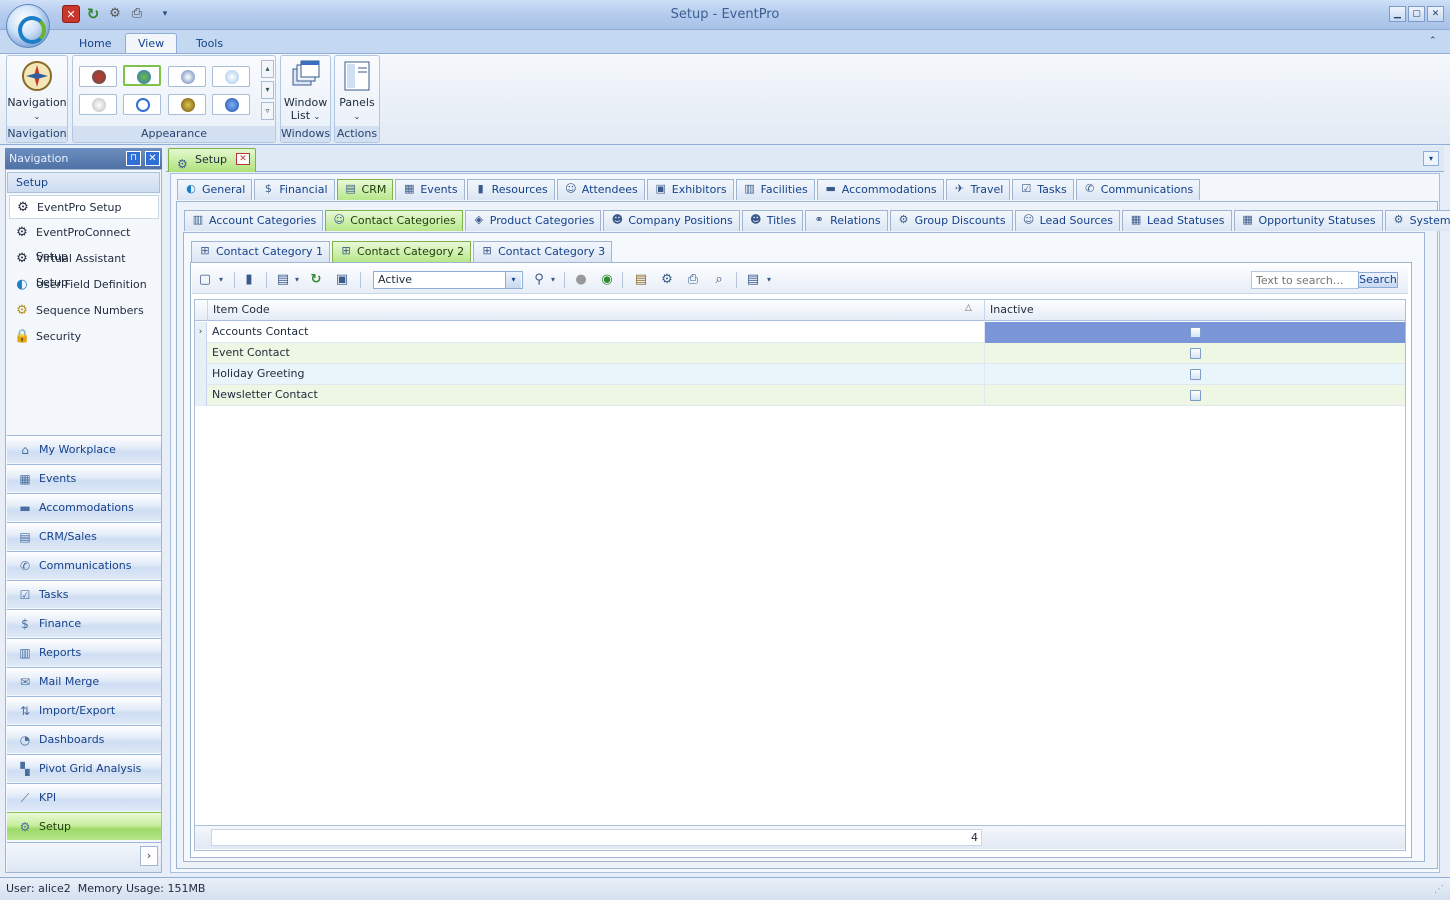 The height and width of the screenshot is (900, 1450). What do you see at coordinates (37, 91) in the screenshot?
I see `navigation-button: Navigation ⌄` at bounding box center [37, 91].